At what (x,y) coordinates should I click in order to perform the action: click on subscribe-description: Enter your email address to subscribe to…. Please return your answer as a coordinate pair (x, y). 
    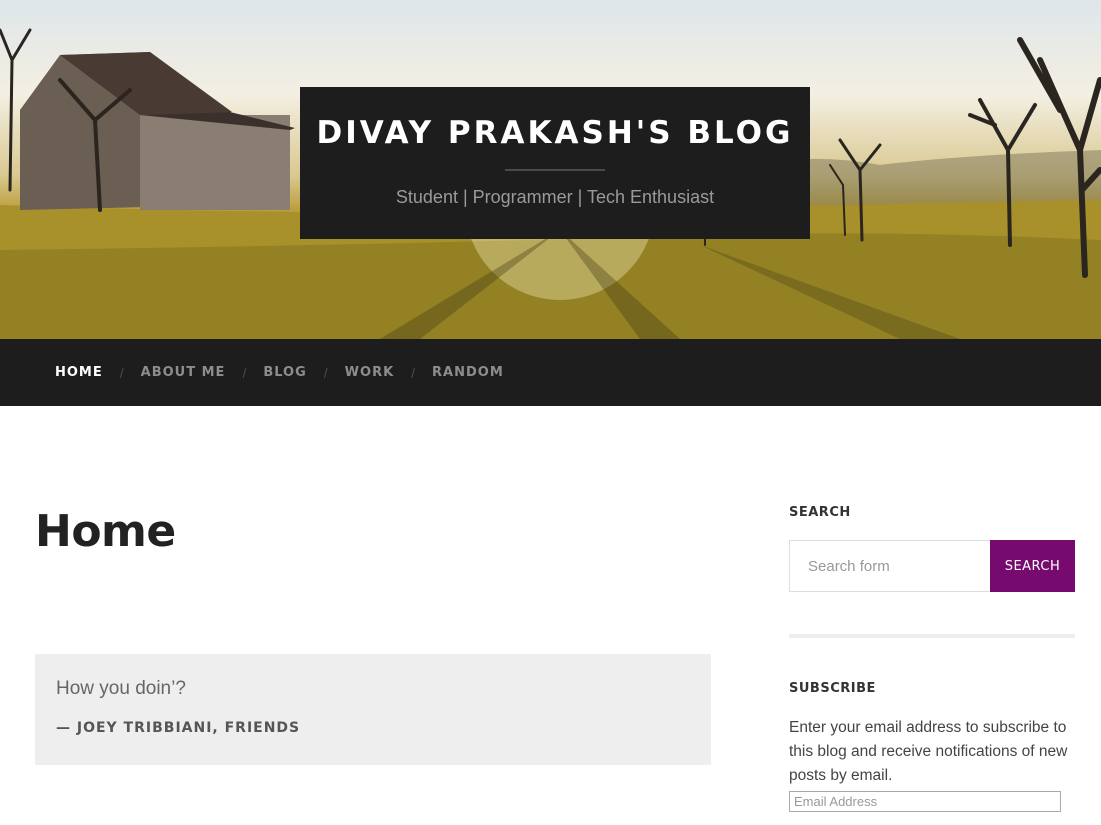
    Looking at the image, I should click on (928, 751).